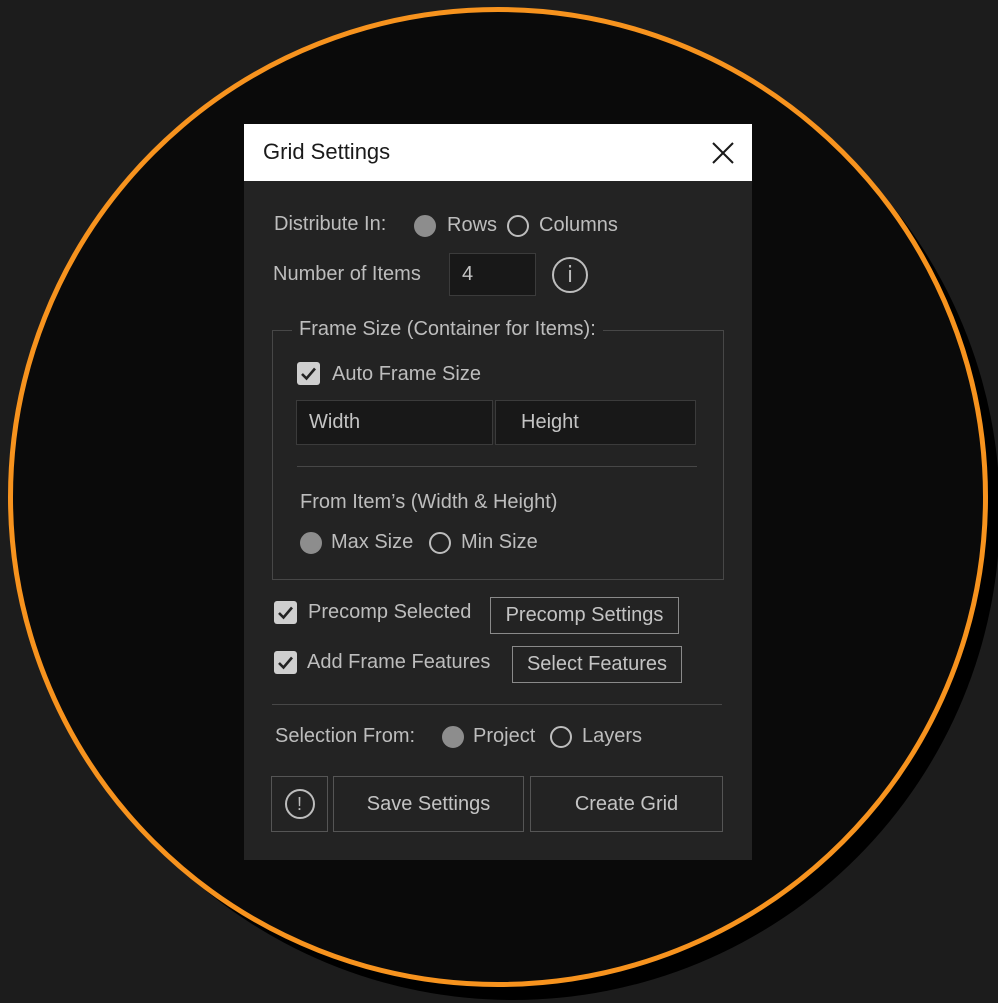 The image size is (998, 1003). I want to click on from-items-label: From Item’s (Width & Height), so click(429, 502).